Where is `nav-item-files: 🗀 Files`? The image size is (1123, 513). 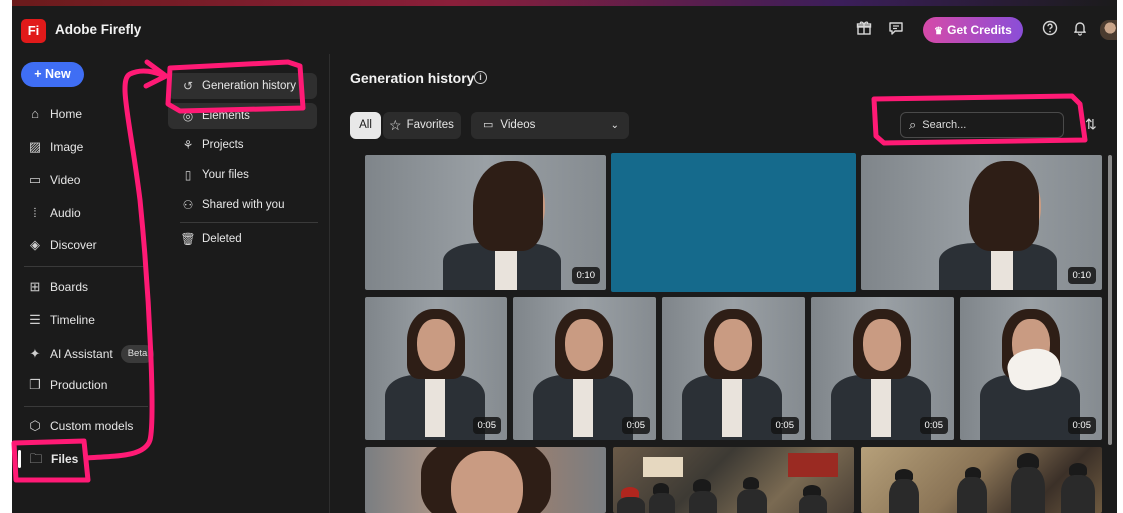 nav-item-files: 🗀 Files is located at coordinates (48, 459).